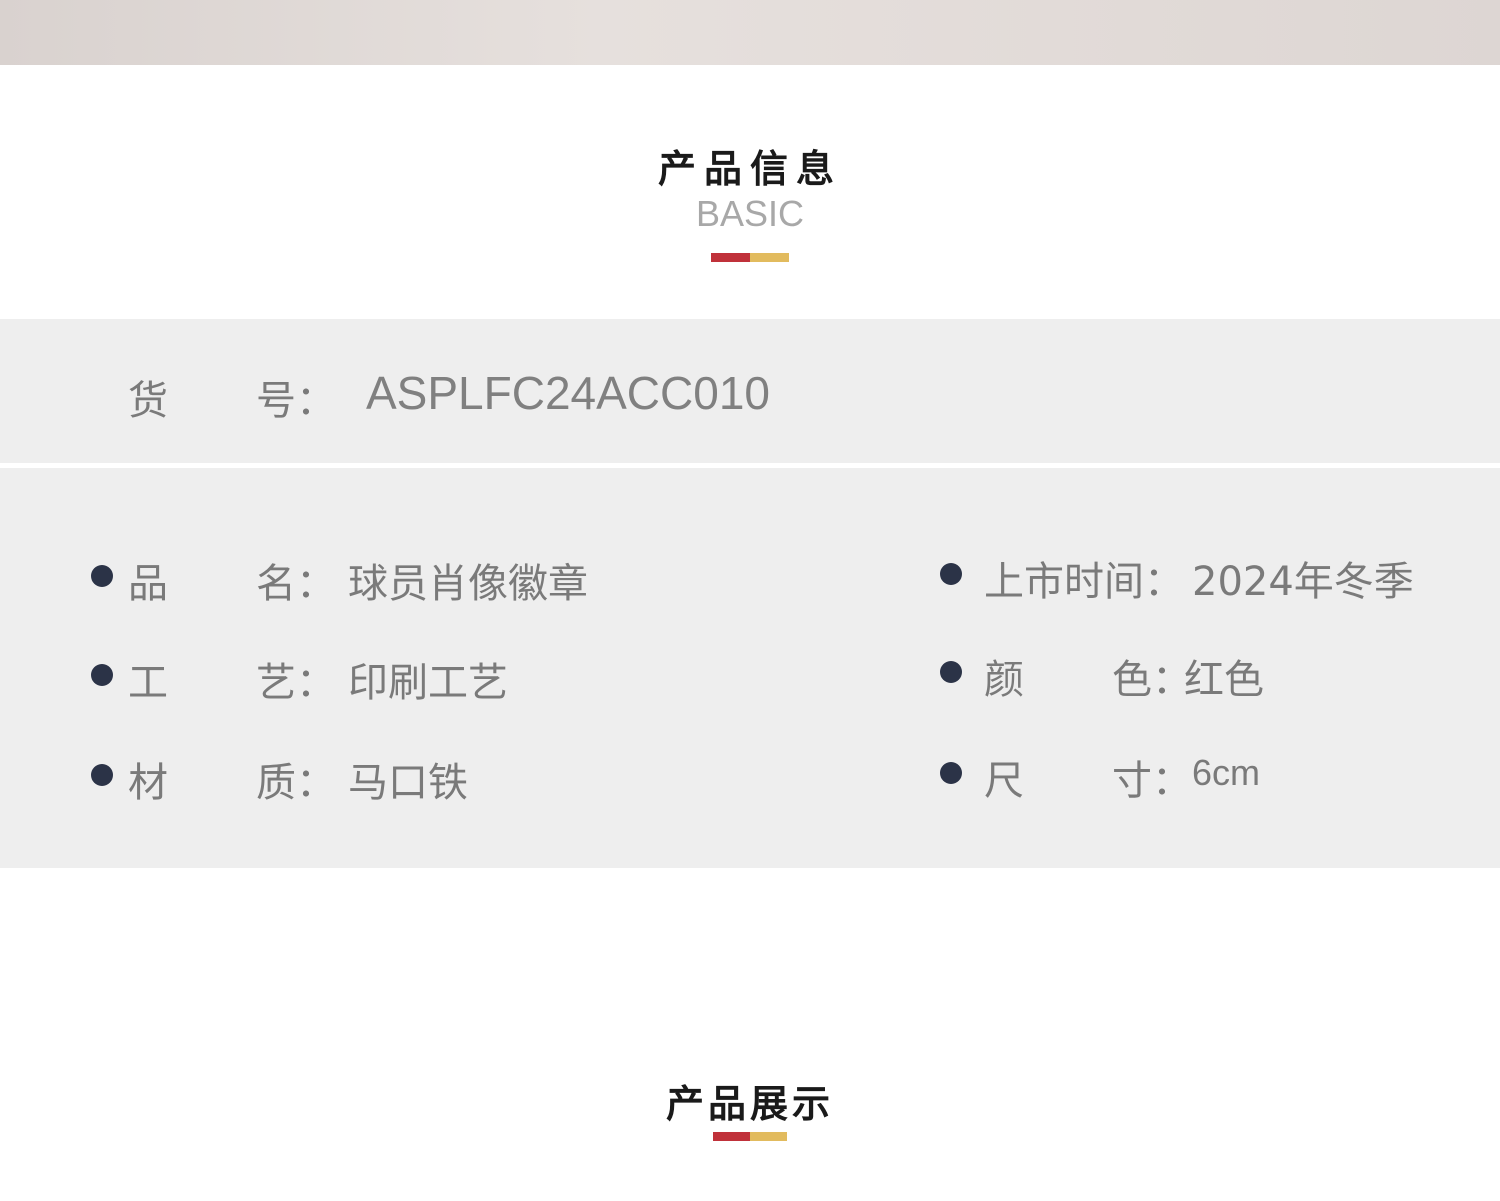  What do you see at coordinates (148, 783) in the screenshot?
I see `field-label-first: 材` at bounding box center [148, 783].